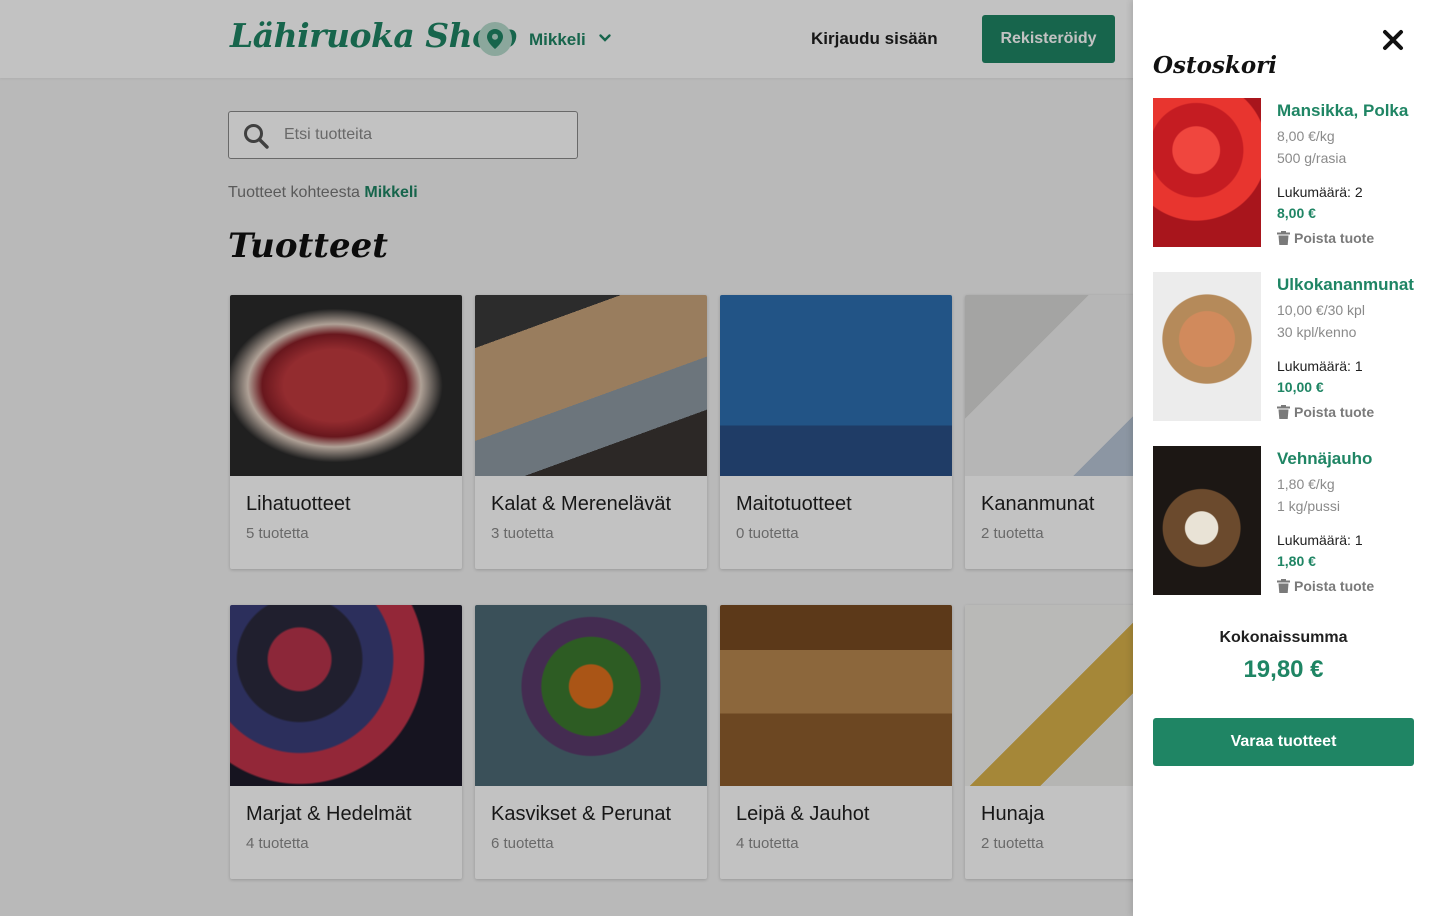 This screenshot has height=916, width=1432. I want to click on cart-item-total: 1,80 €, so click(1296, 561).